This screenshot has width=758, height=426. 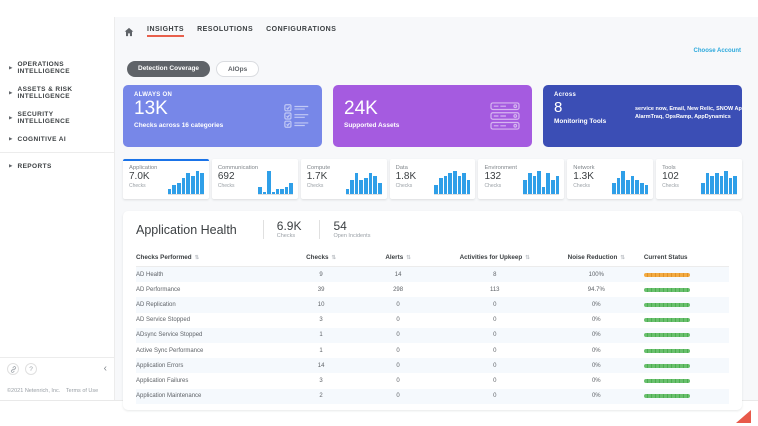 I want to click on checks-stat-label: Checks, so click(x=286, y=236).